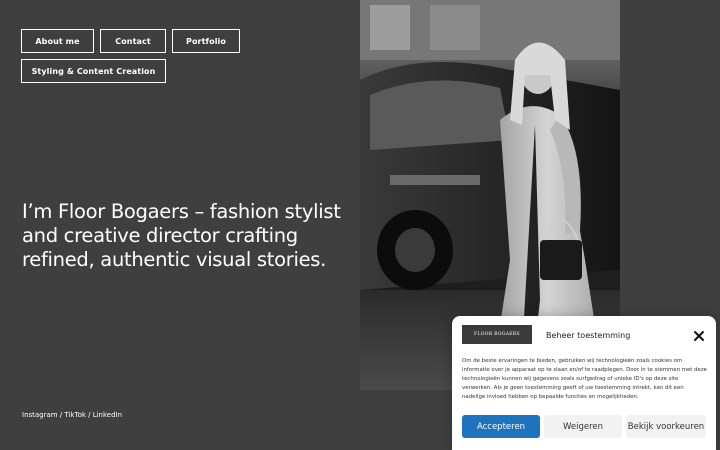 The width and height of the screenshot is (720, 450). Describe the element at coordinates (72, 415) in the screenshot. I see `social-links: Instagram / TikTok / LinkedIn` at that location.